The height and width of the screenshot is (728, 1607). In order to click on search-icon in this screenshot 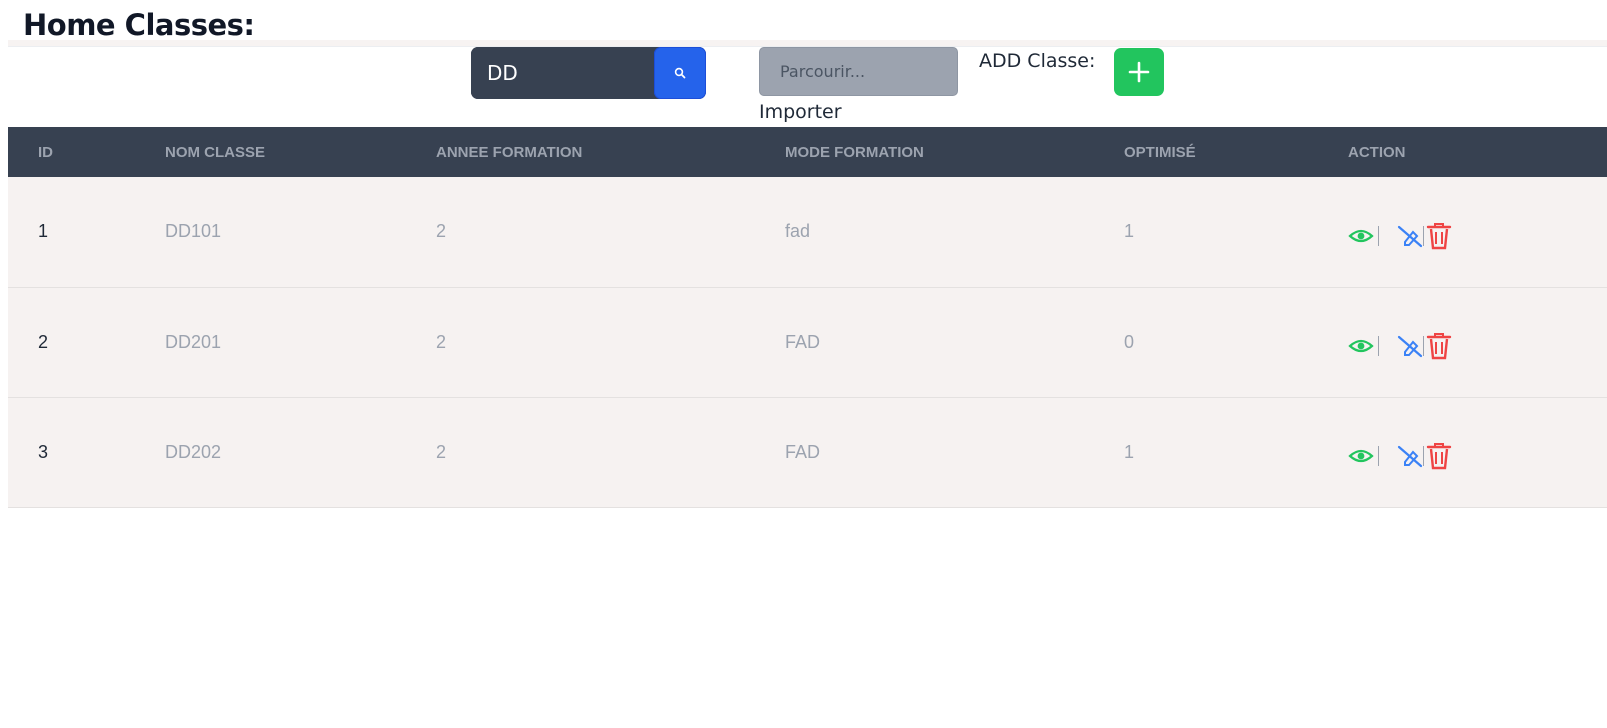, I will do `click(680, 73)`.